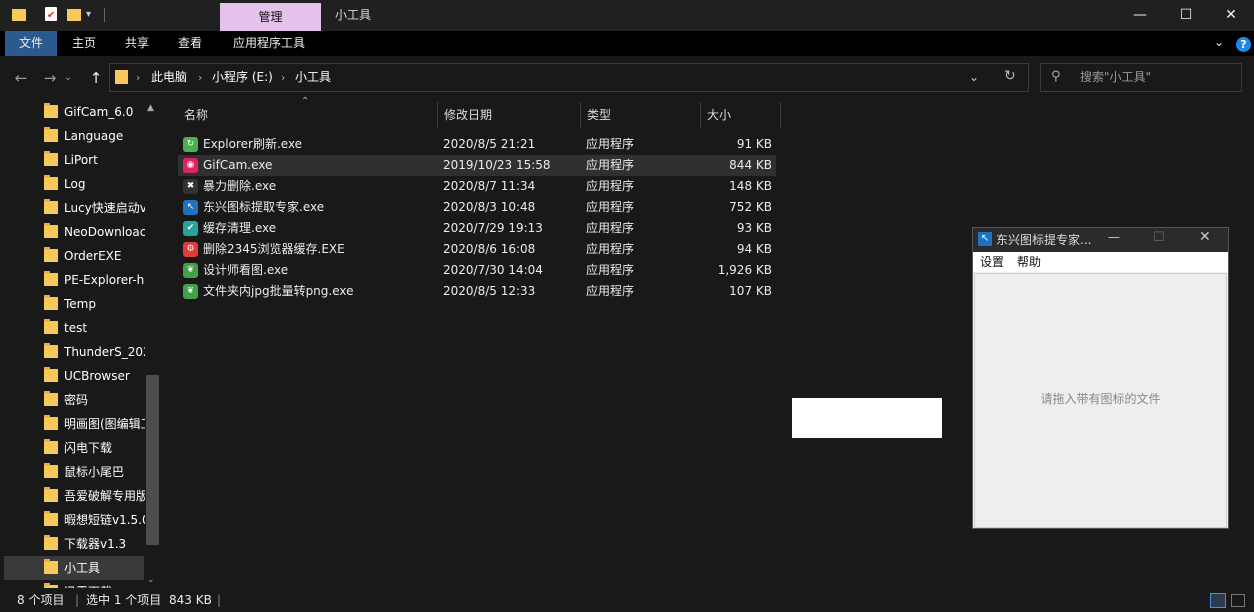 The width and height of the screenshot is (1254, 612). I want to click on sidebar-item-label: NeoDownloac, so click(105, 232).